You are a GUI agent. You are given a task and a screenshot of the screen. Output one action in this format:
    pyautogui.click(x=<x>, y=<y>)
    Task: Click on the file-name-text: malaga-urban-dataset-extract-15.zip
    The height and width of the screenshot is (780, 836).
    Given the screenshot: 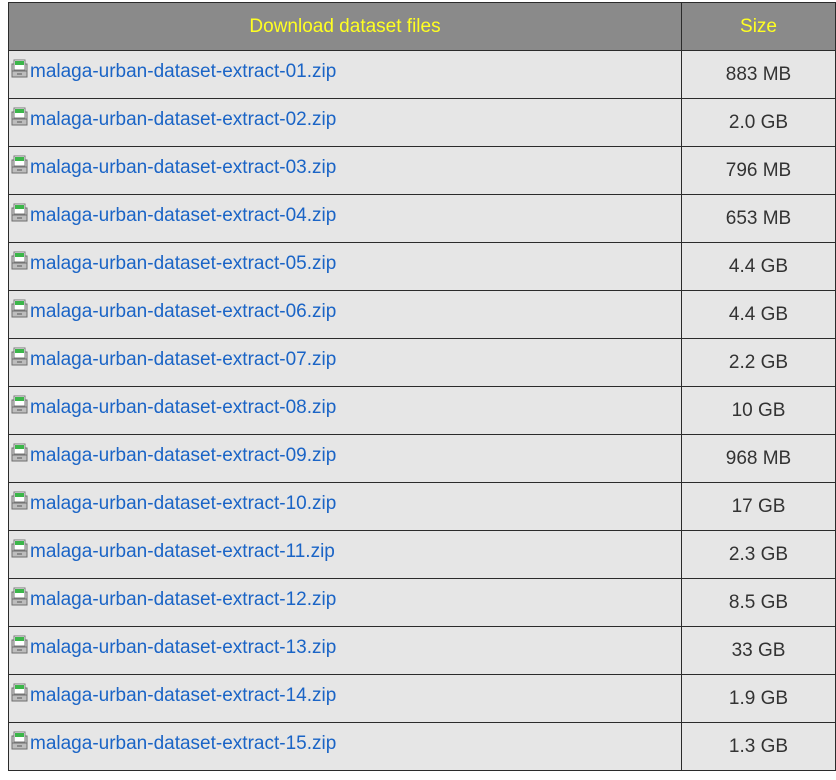 What is the action you would take?
    pyautogui.click(x=183, y=743)
    